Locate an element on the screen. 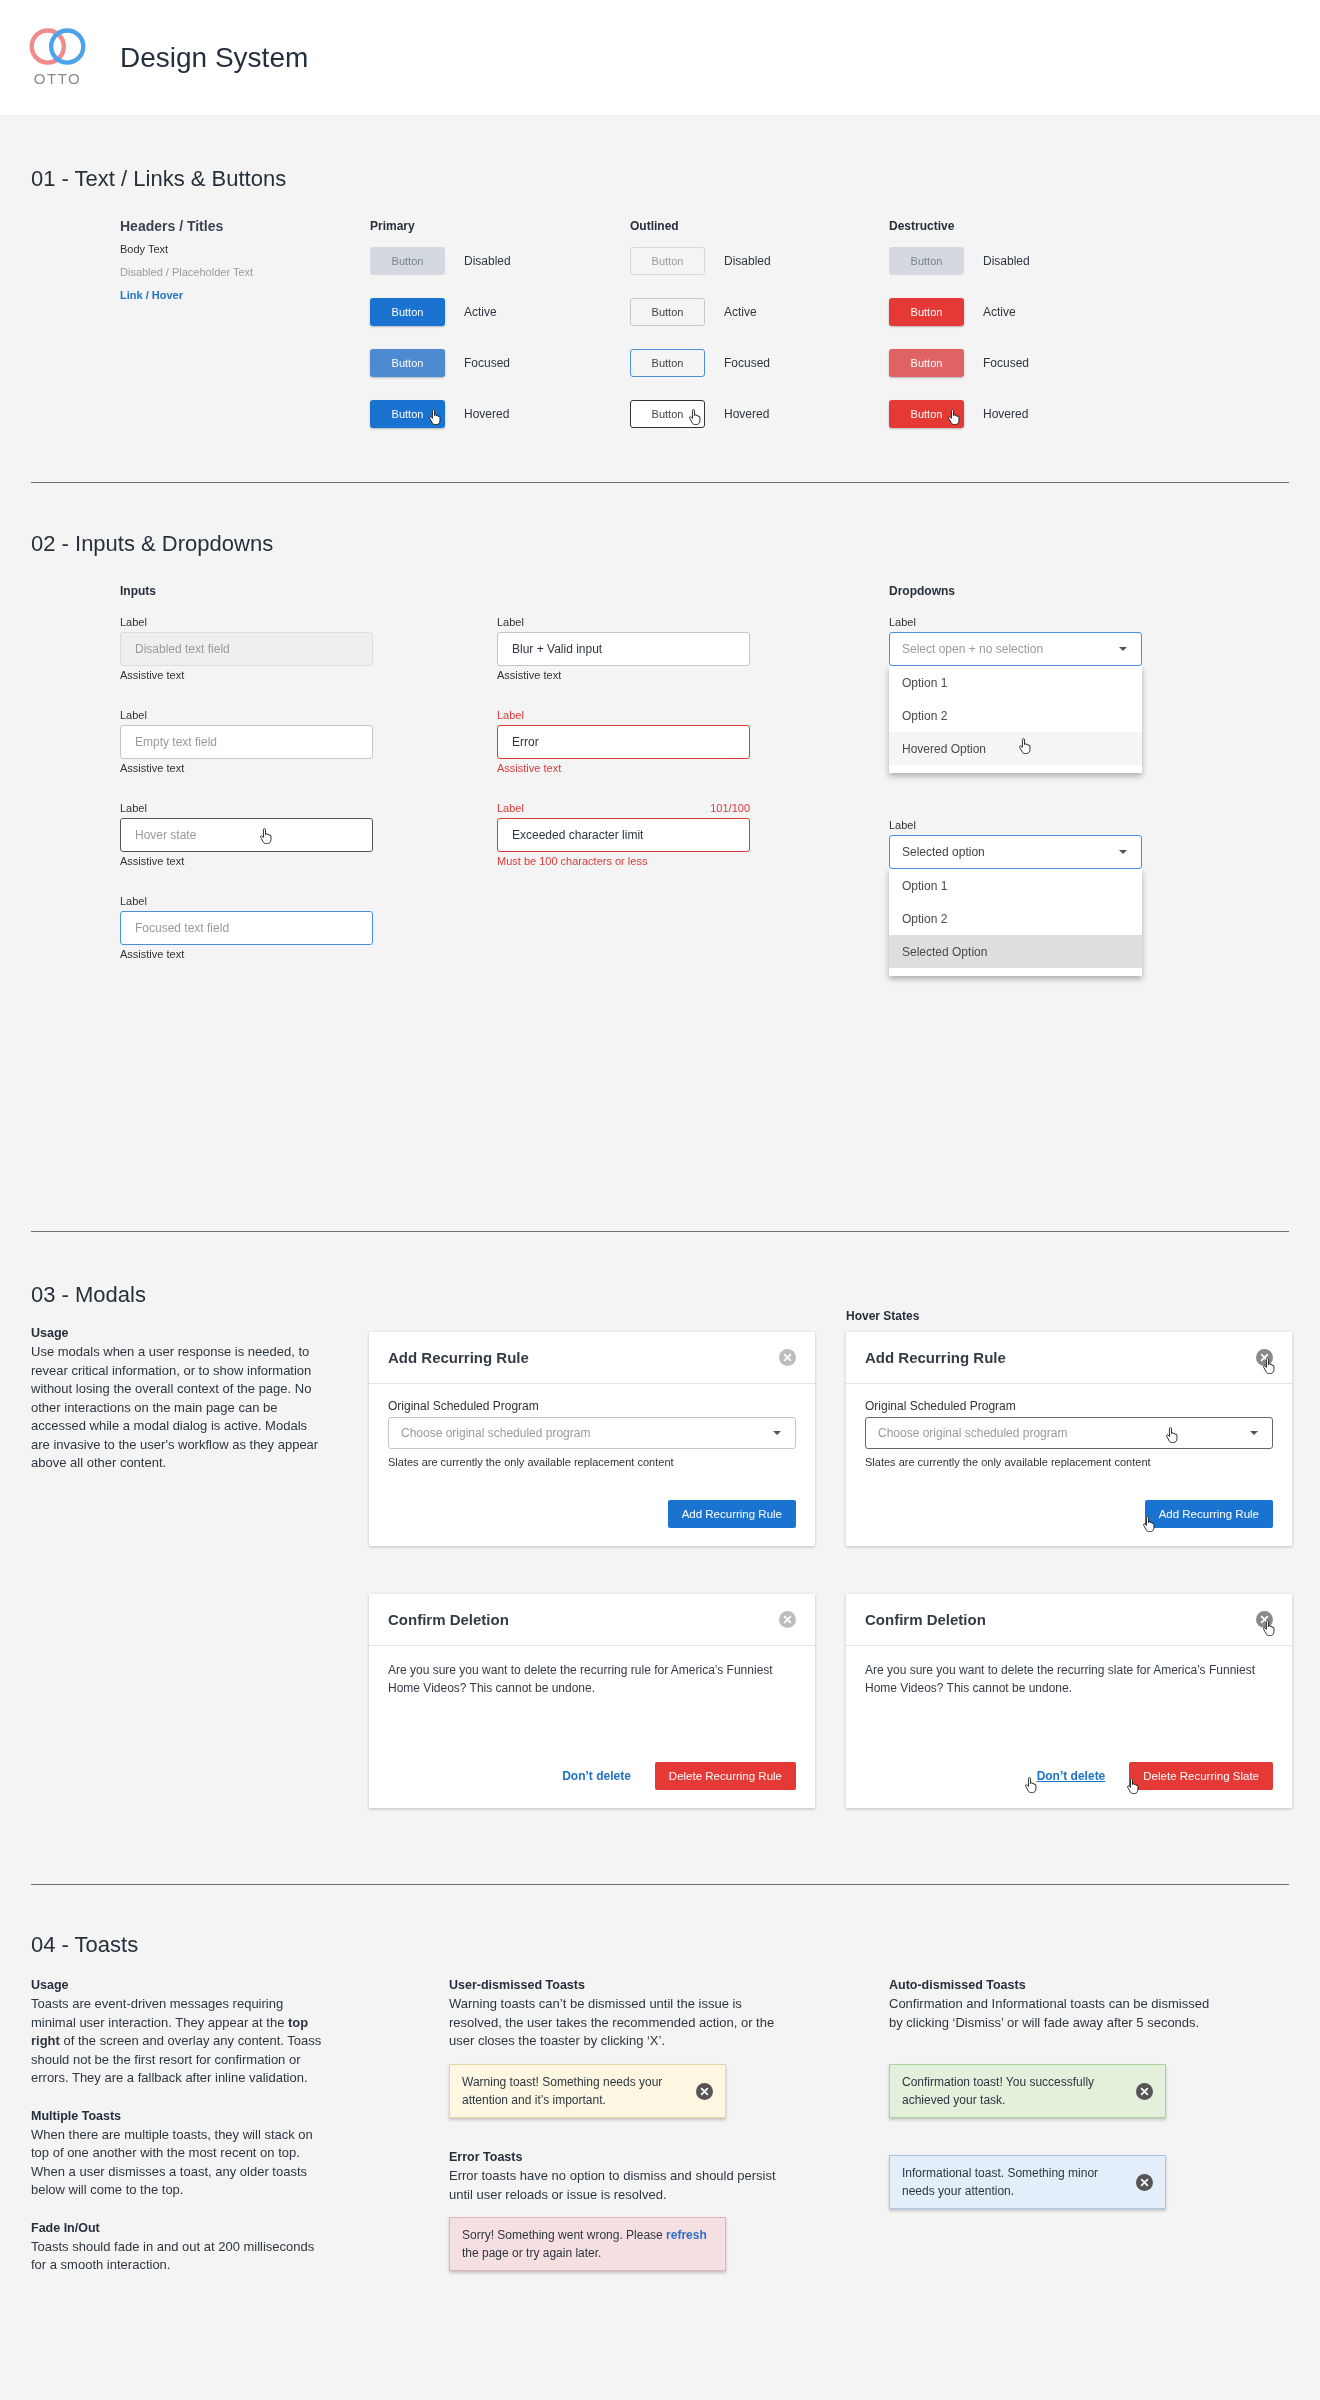  column-heading: Inputs is located at coordinates (138, 591).